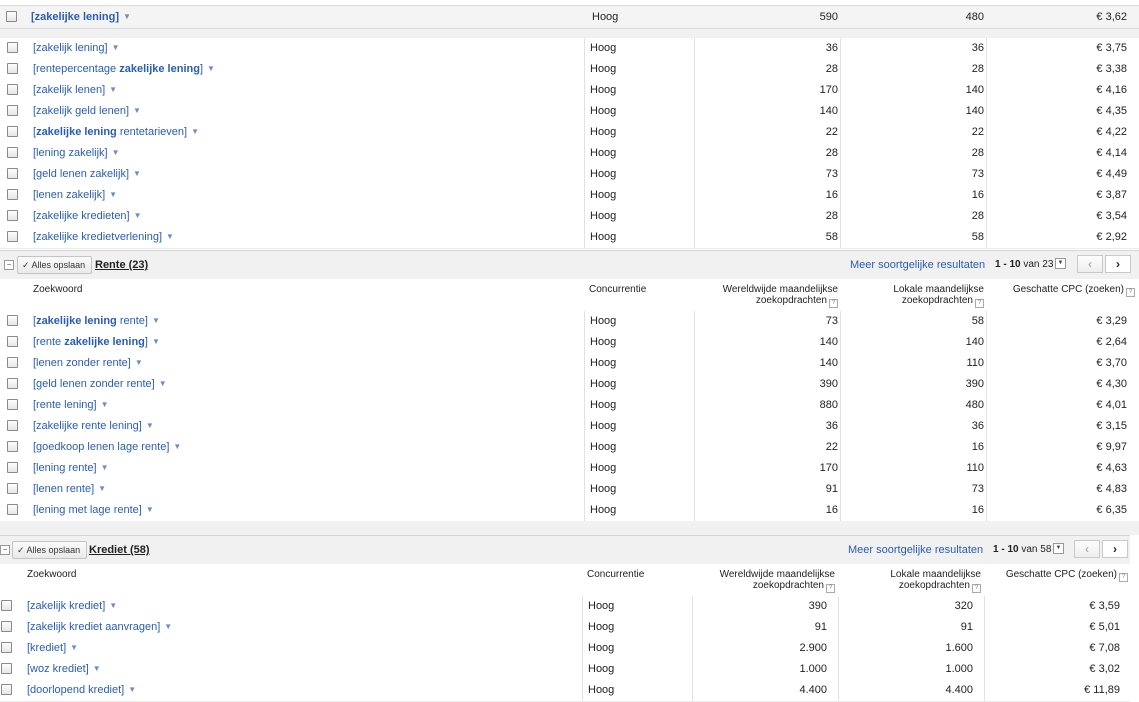 Image resolution: width=1139 pixels, height=702 pixels. What do you see at coordinates (87, 111) in the screenshot?
I see `keyword-link: [zakelijk geld lenen] ▼` at bounding box center [87, 111].